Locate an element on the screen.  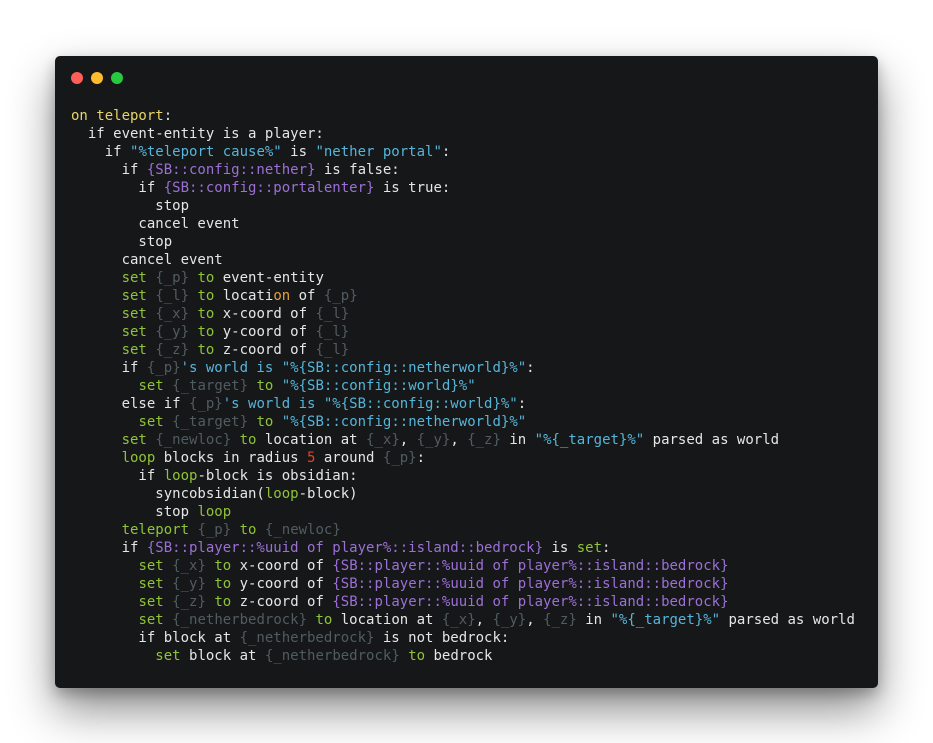
code-text: stop is located at coordinates (130, 206).